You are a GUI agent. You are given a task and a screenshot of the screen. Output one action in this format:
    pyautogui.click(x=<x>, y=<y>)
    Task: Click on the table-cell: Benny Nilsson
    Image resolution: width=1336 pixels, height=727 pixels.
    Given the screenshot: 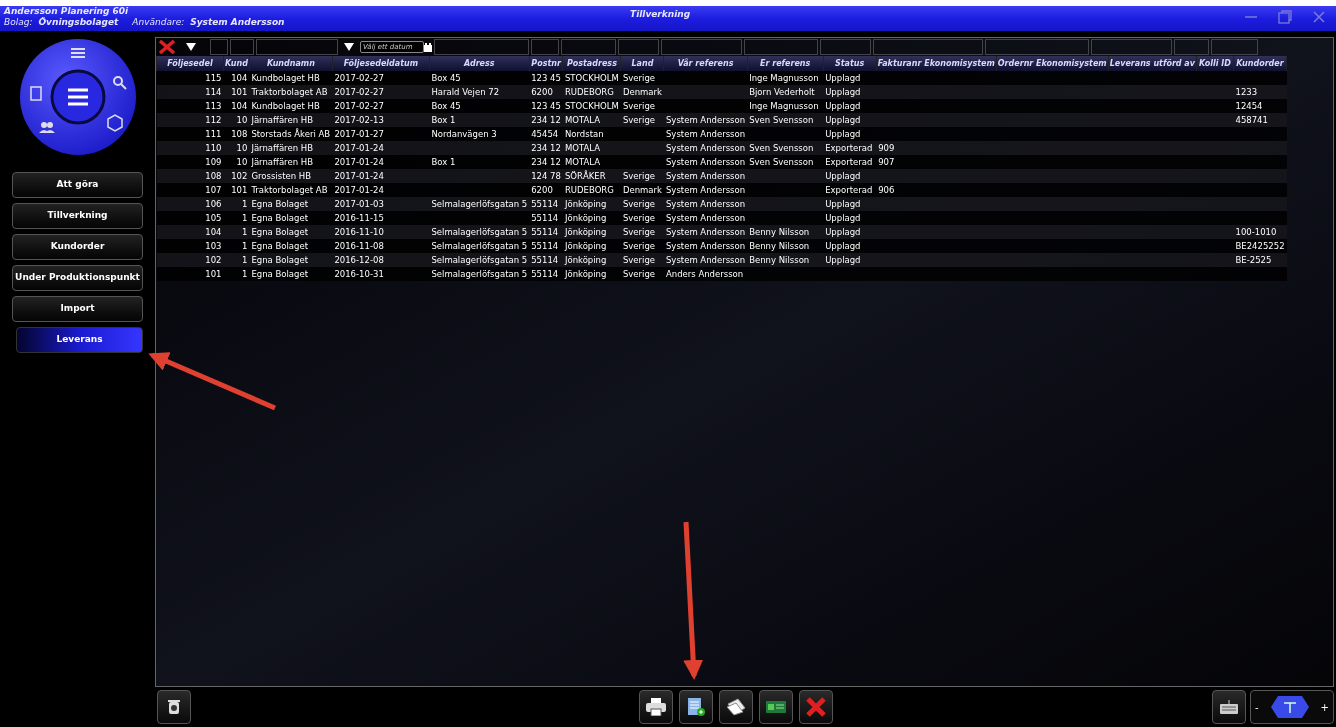 What is the action you would take?
    pyautogui.click(x=779, y=259)
    